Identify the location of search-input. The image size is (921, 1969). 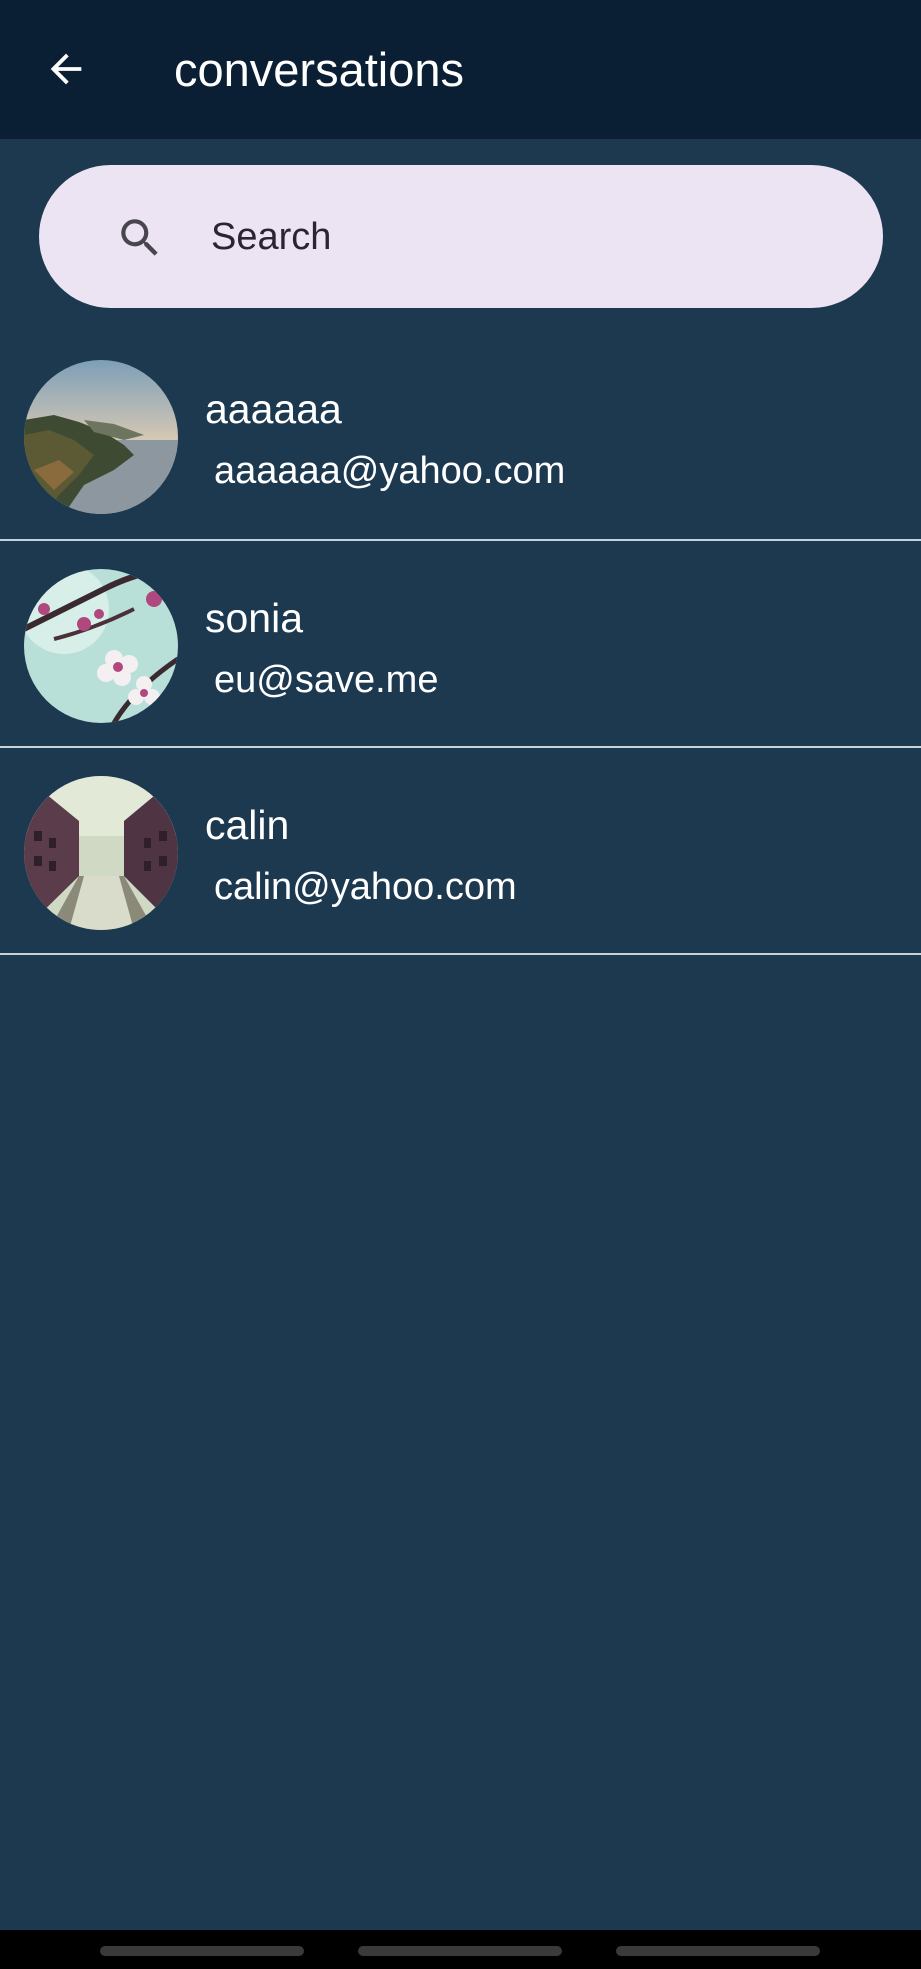
(521, 237).